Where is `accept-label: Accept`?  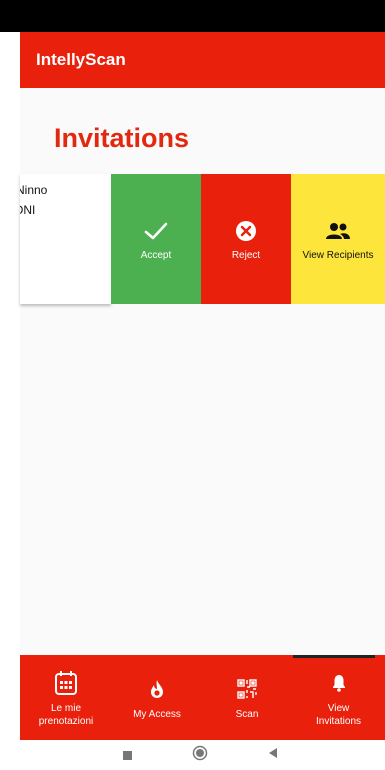
accept-label: Accept is located at coordinates (156, 255).